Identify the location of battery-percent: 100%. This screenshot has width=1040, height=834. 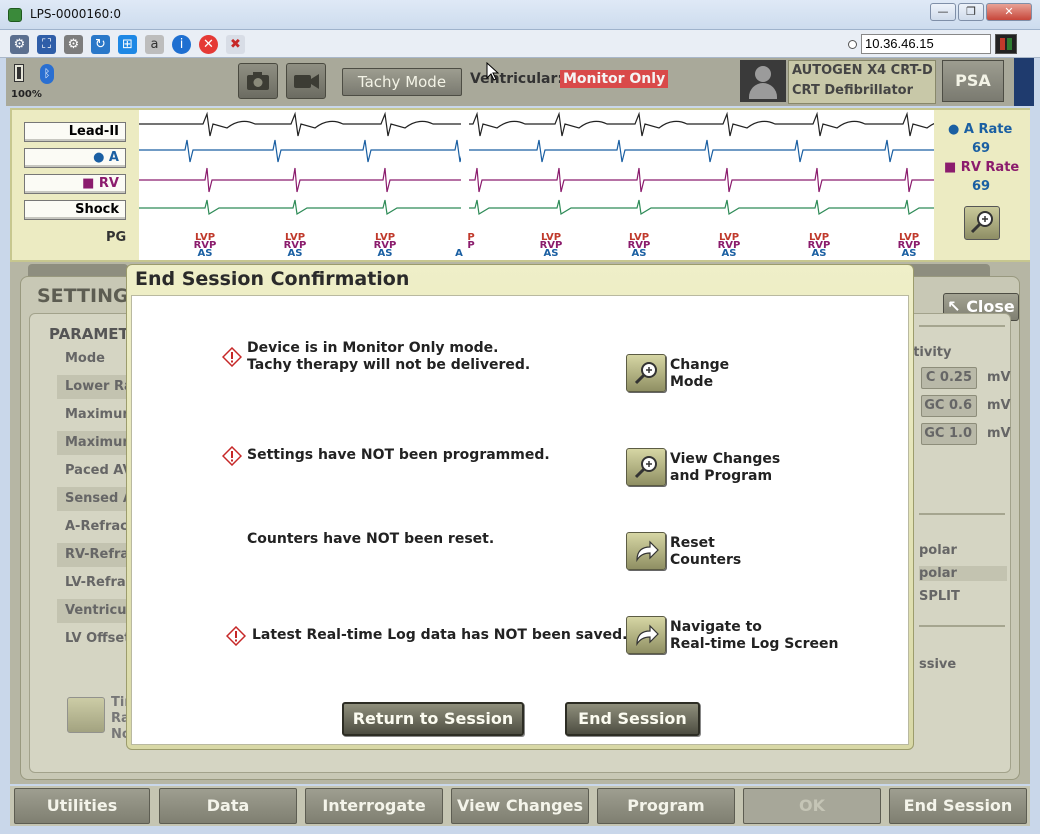
(26, 94).